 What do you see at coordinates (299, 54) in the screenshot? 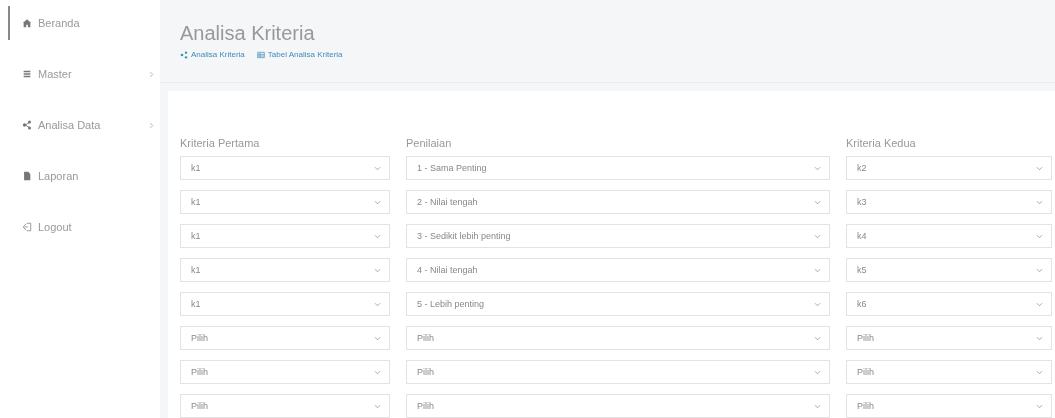
I see `breadcrumb-link: Tabel Analisa Kriteria` at bounding box center [299, 54].